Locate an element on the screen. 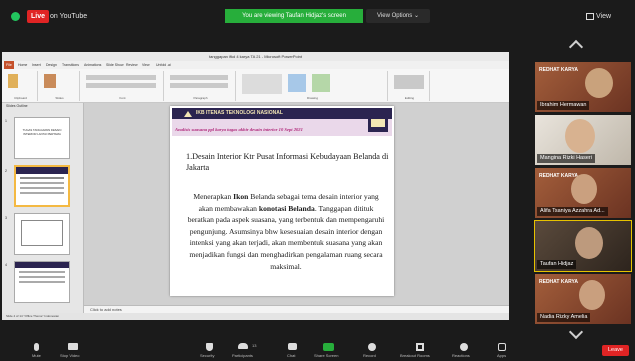 The height and width of the screenshot is (361, 635). scroll-down-chevron-icon is located at coordinates (577, 335).